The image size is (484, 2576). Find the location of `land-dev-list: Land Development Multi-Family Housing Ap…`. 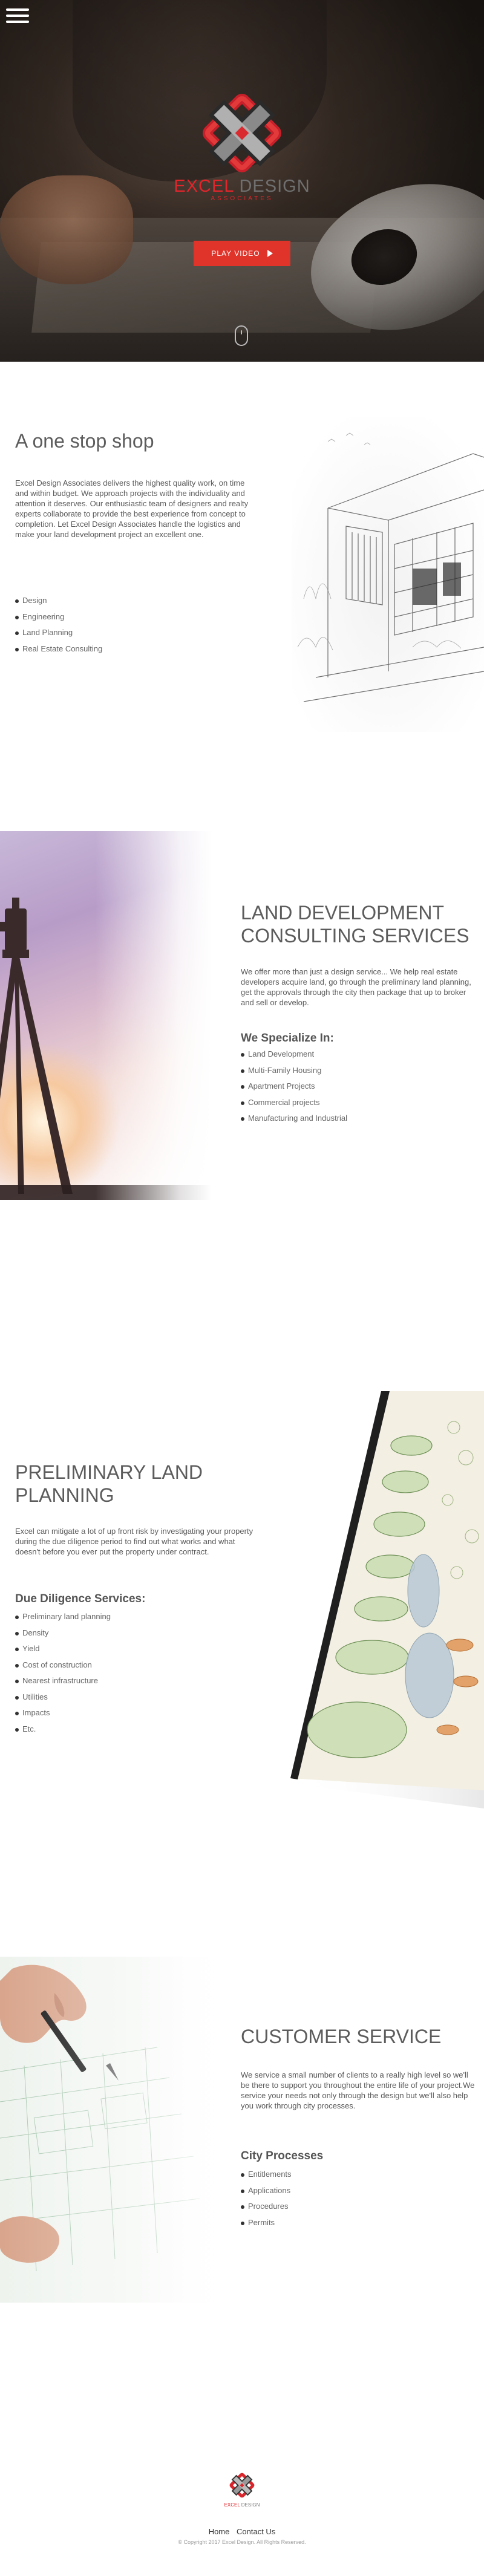

land-dev-list: Land Development Multi-Family Housing Ap… is located at coordinates (337, 1086).